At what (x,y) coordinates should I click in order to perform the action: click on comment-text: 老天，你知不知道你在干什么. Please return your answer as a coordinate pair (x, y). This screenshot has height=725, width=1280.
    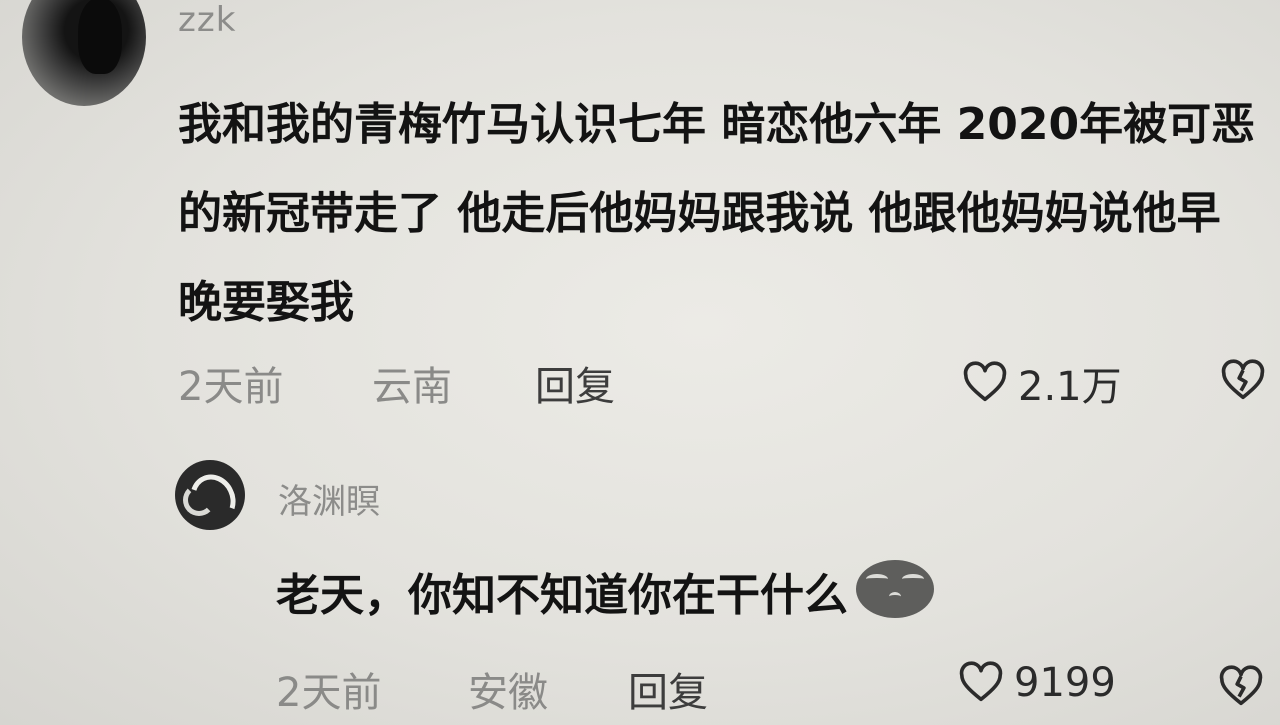
    Looking at the image, I should click on (605, 594).